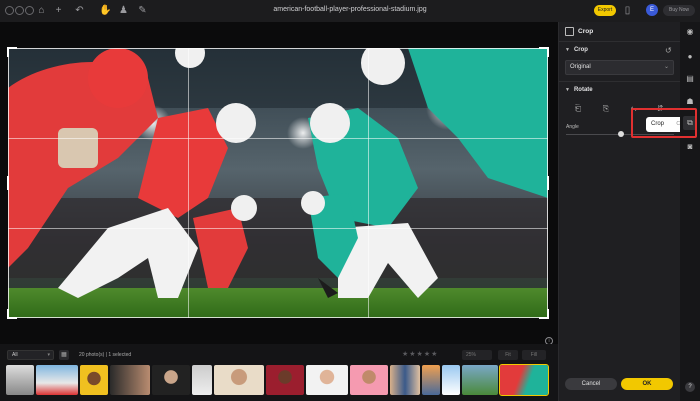  I want to click on rotate-section-header: ▼ Rotate, so click(579, 90).